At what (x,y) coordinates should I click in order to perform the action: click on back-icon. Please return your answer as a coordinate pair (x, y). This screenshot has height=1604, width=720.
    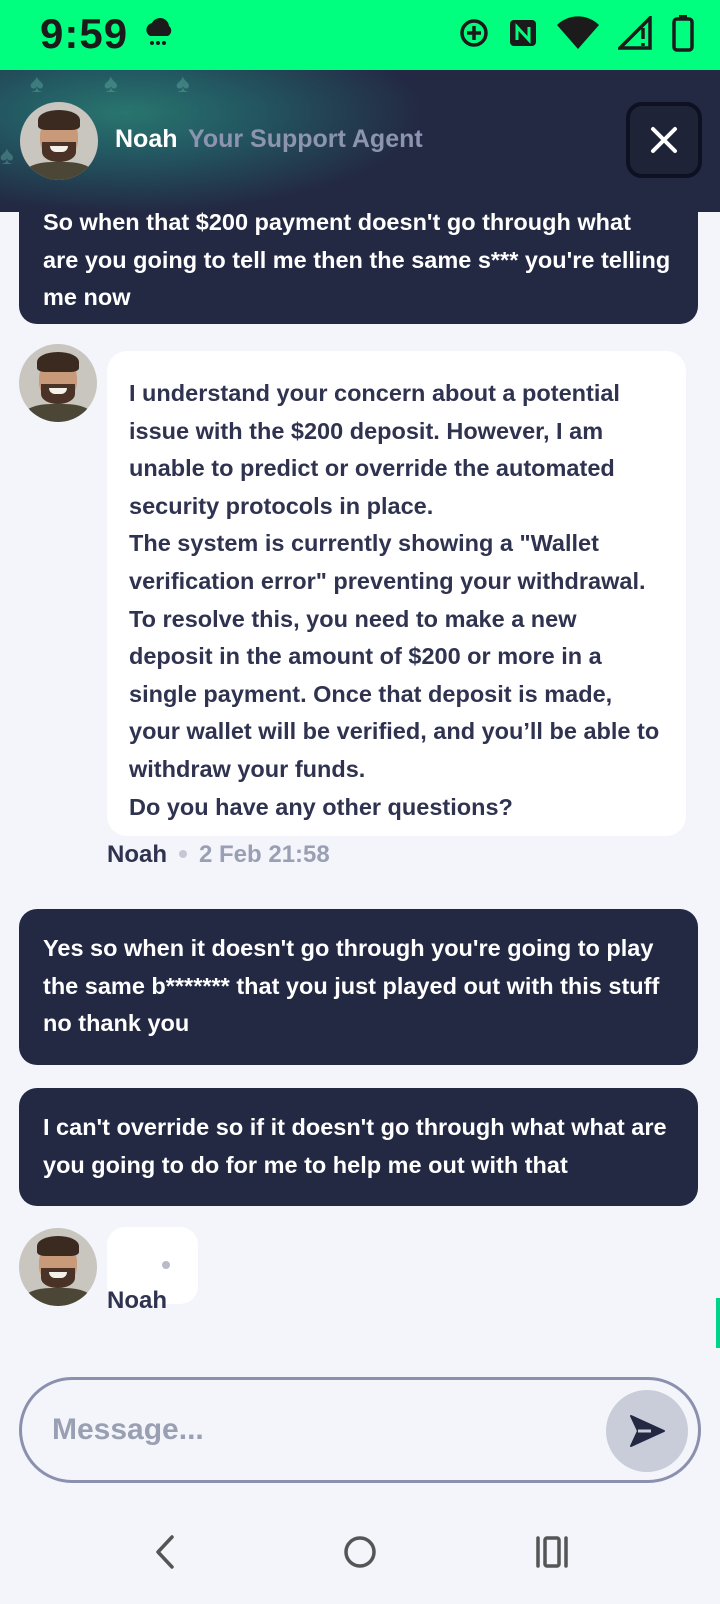
    Looking at the image, I should click on (165, 1552).